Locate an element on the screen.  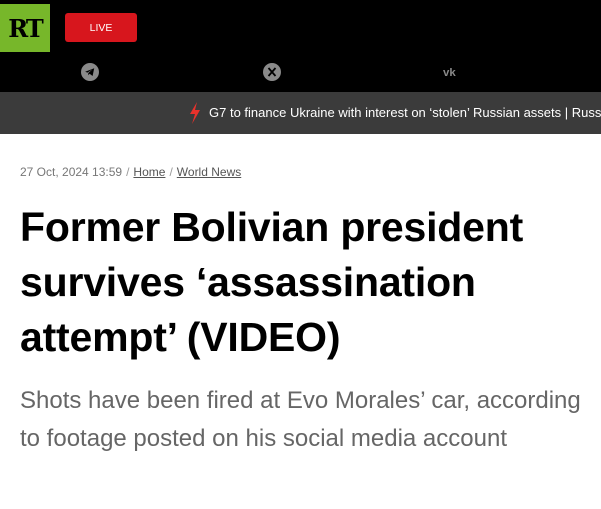
telegram-icon is located at coordinates (90, 72).